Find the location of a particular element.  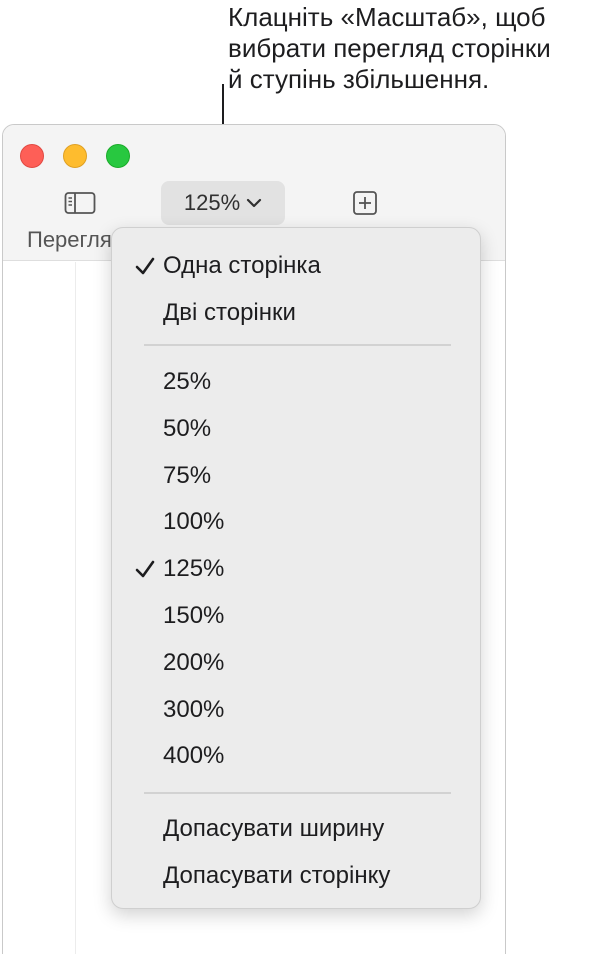

sidebar-icon is located at coordinates (80, 203).